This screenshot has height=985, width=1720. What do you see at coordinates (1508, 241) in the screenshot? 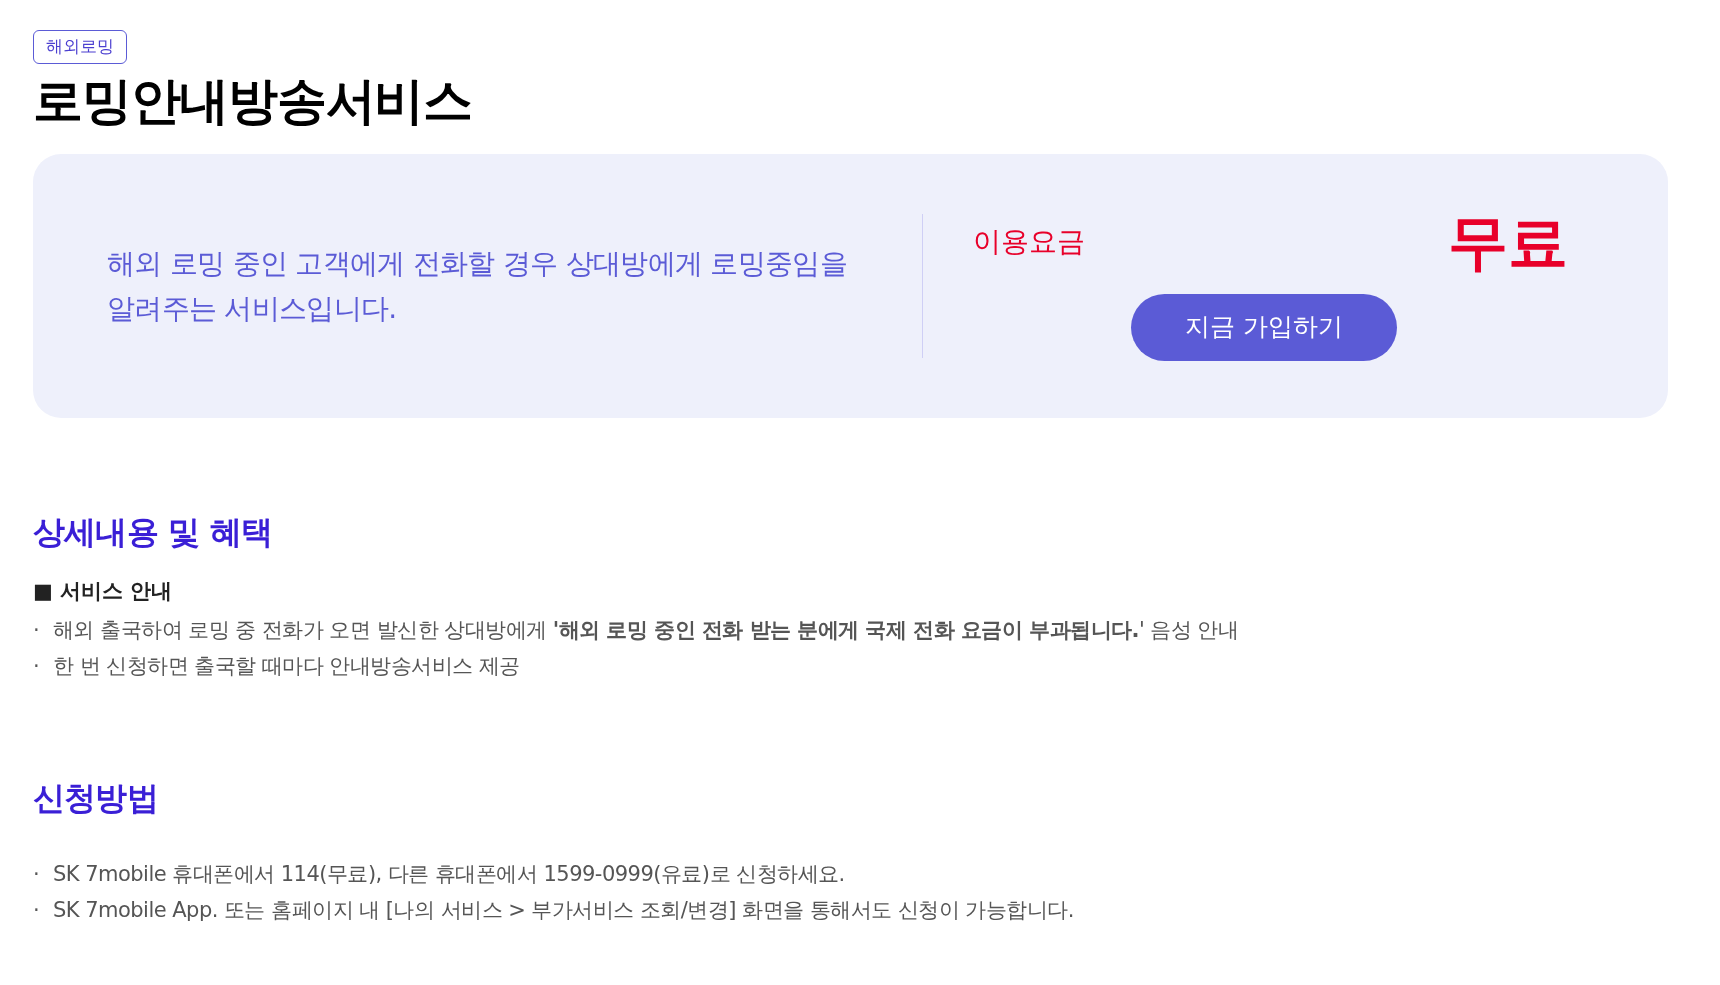
I see `fee-value: 무료` at bounding box center [1508, 241].